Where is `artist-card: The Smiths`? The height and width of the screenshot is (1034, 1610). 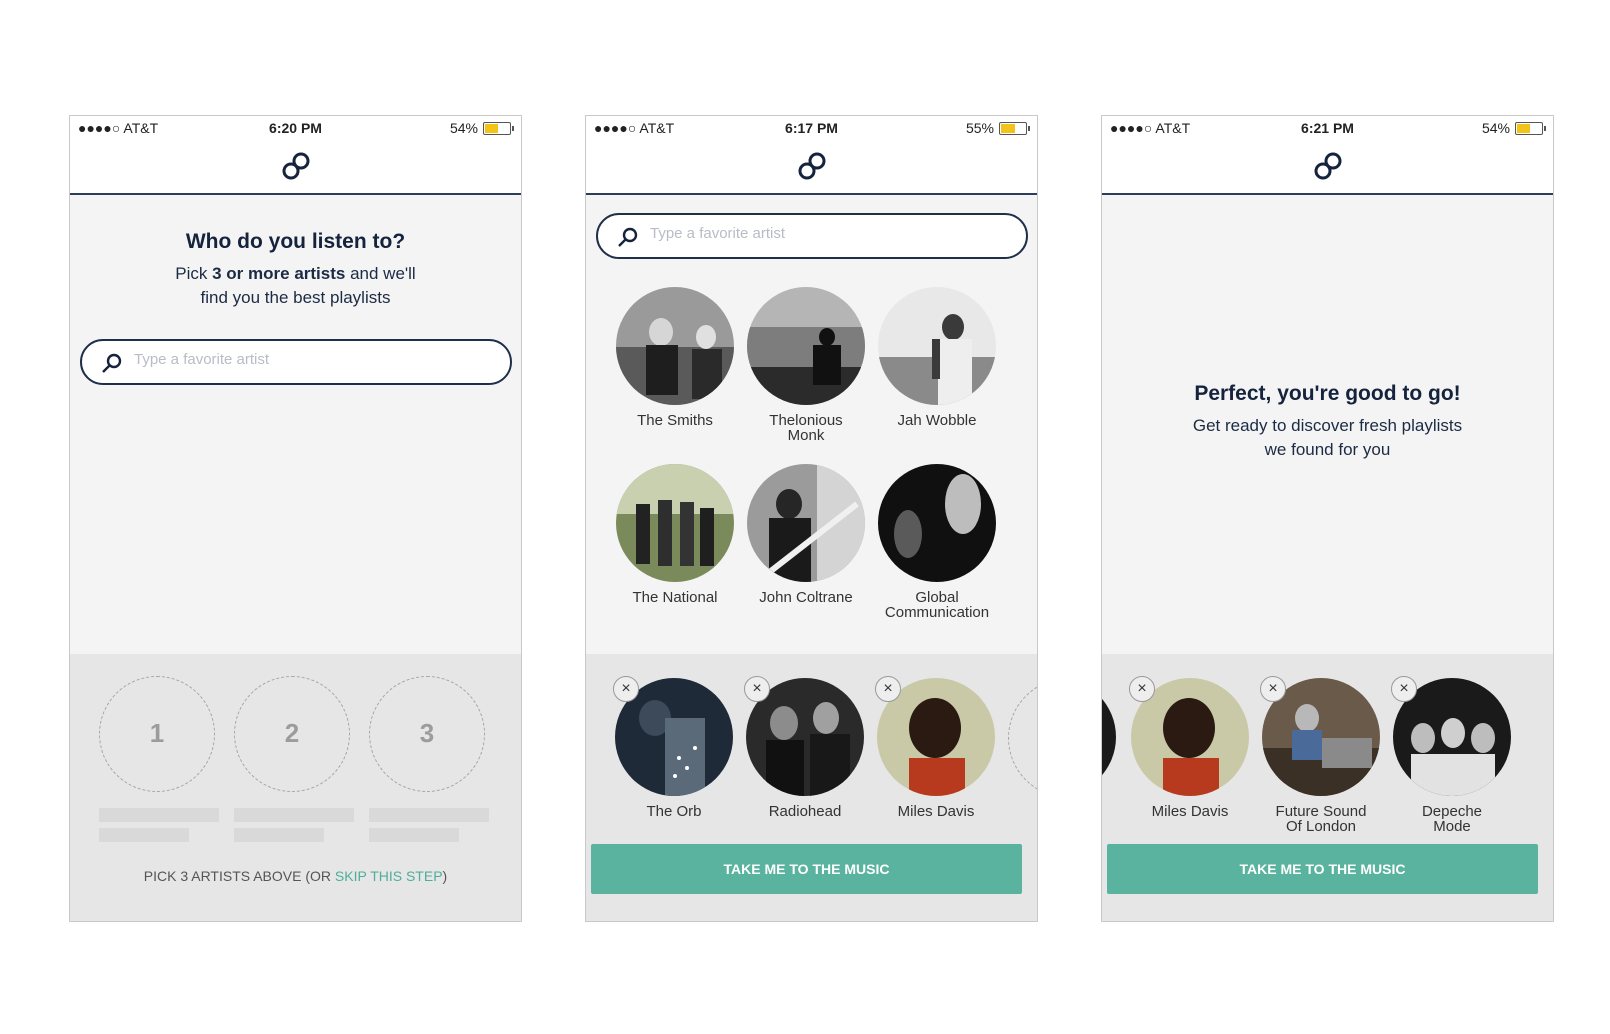
artist-card: The Smiths is located at coordinates (675, 357).